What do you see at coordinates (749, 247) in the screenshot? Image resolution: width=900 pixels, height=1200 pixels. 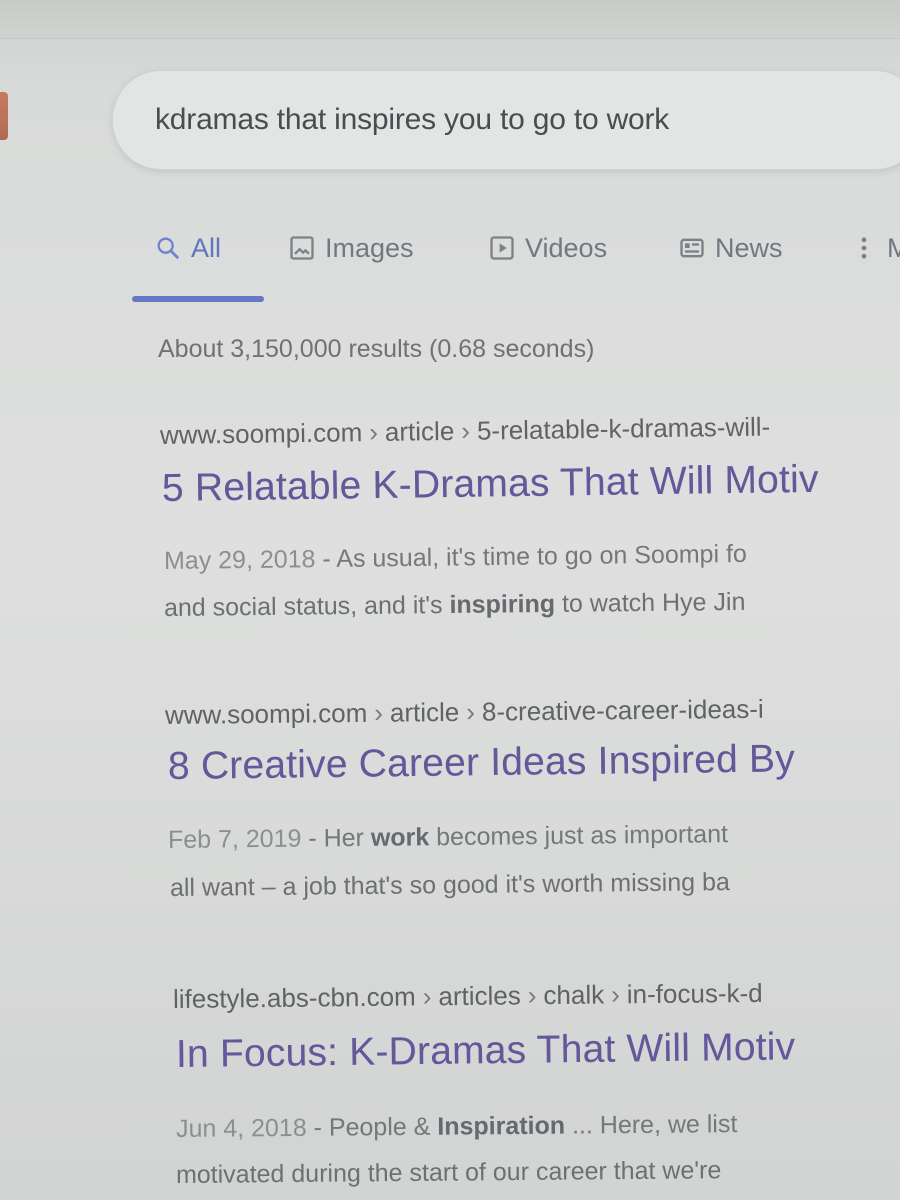 I see `tab-label-news: News` at bounding box center [749, 247].